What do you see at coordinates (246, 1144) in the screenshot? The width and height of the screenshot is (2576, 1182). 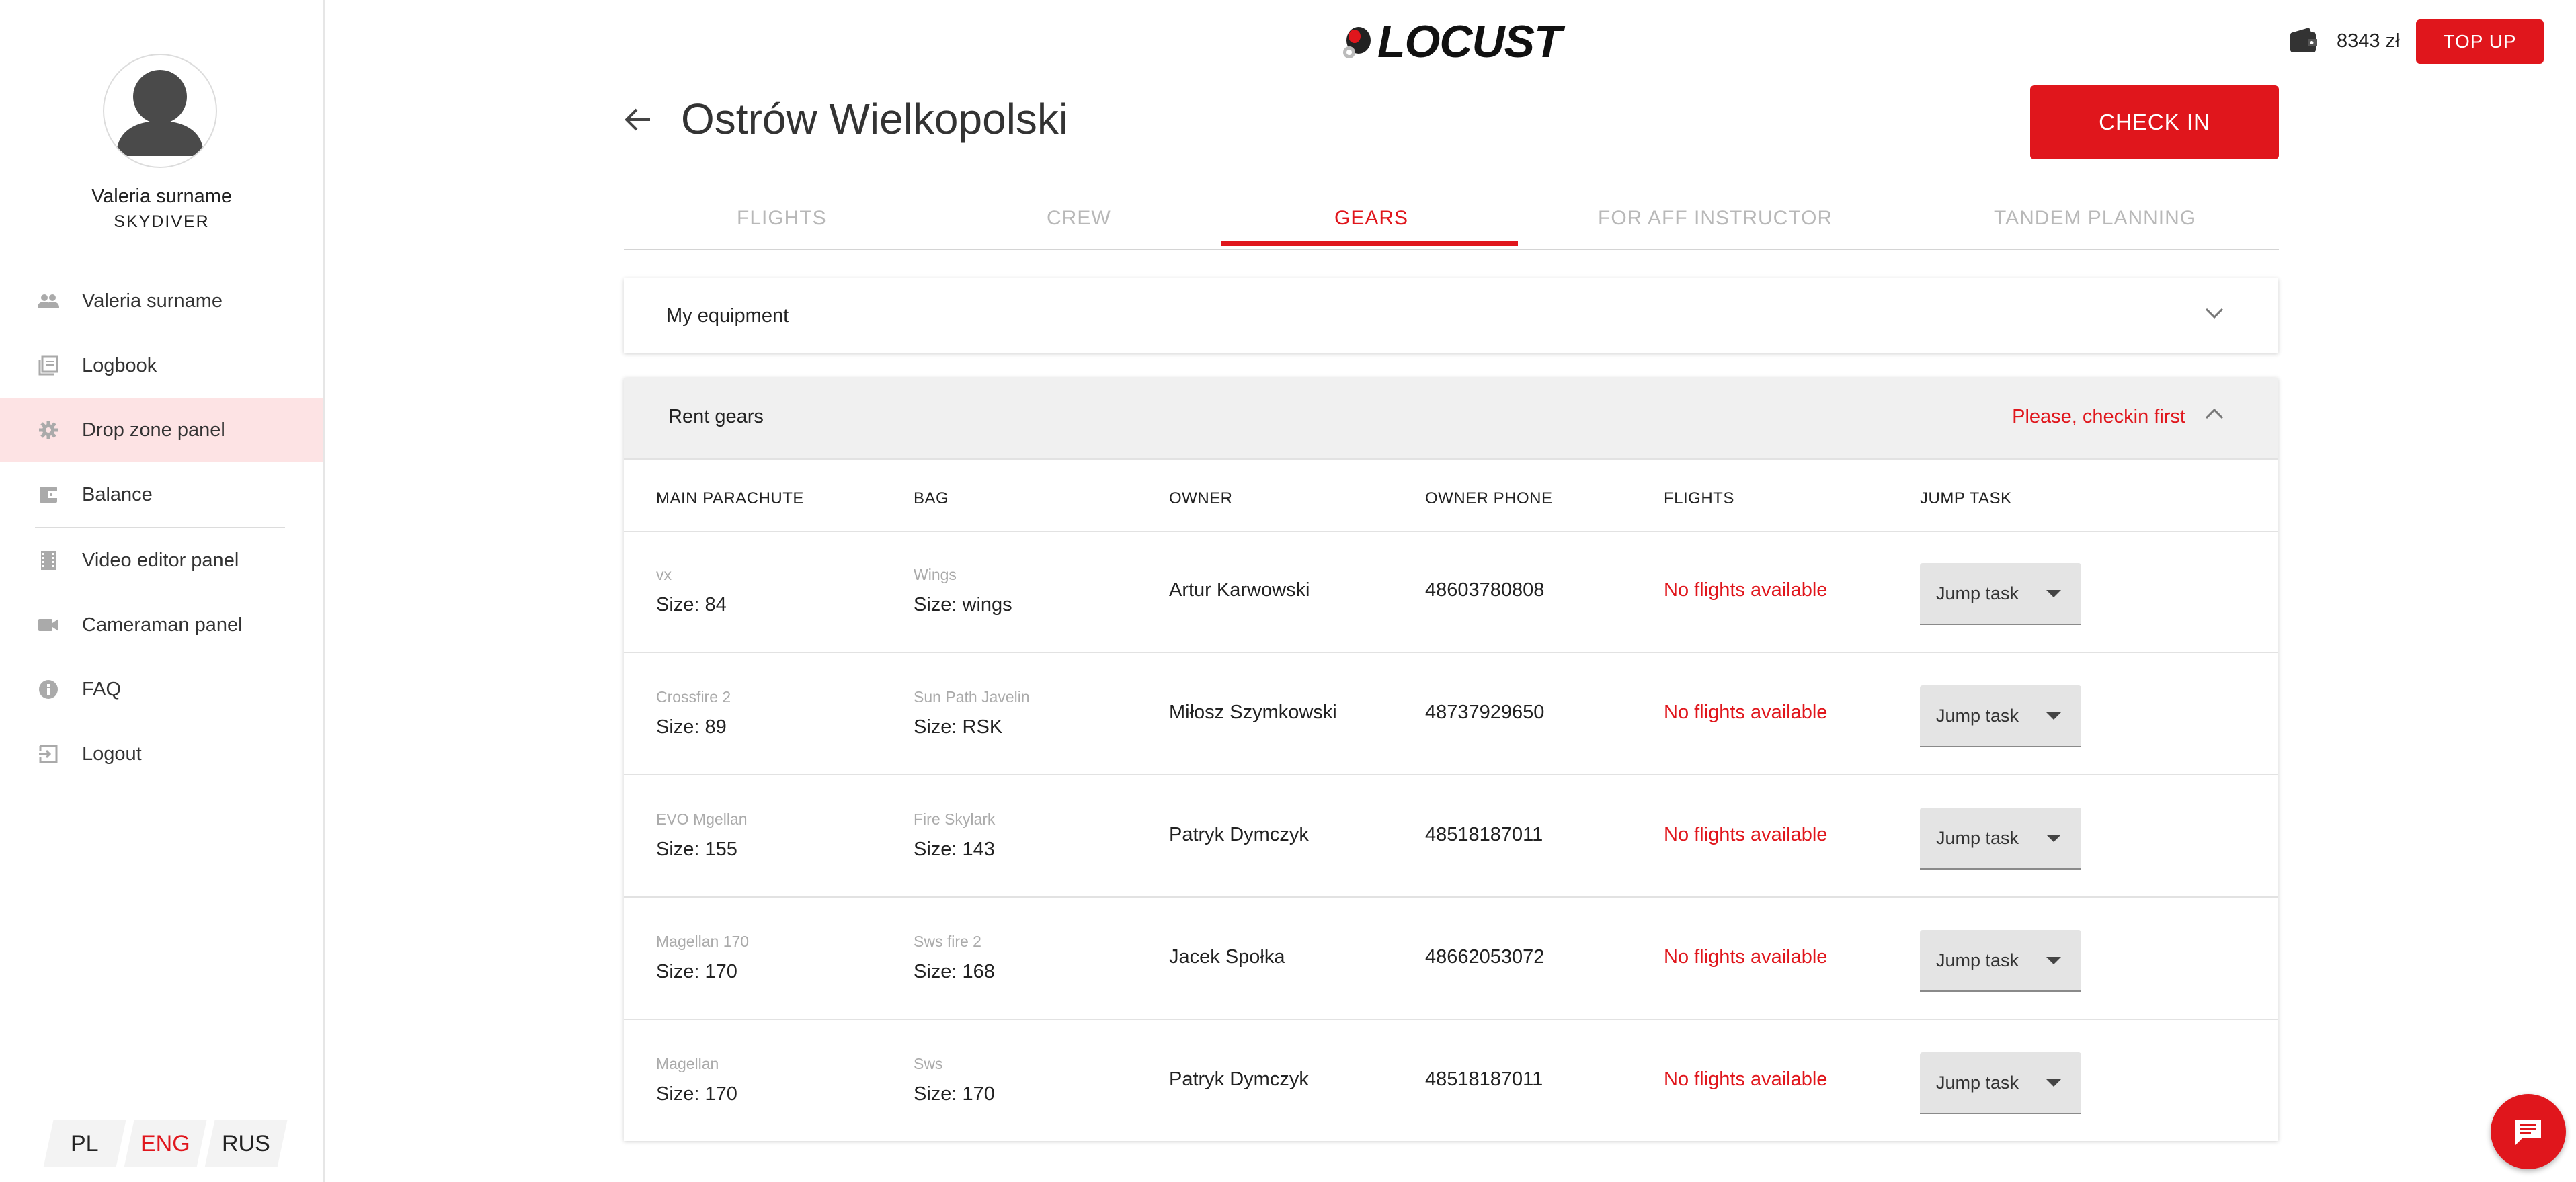 I see `language-rus: RUS` at bounding box center [246, 1144].